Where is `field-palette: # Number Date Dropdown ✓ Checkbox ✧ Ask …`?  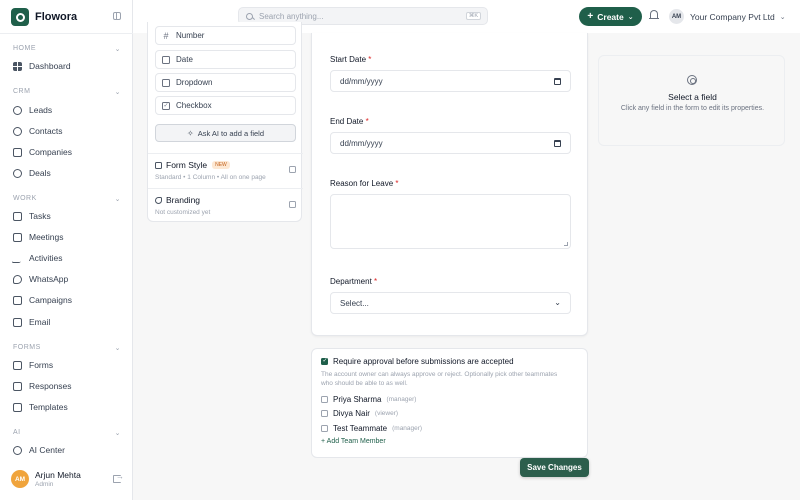
field-palette: # Number Date Dropdown ✓ Checkbox ✧ Ask … is located at coordinates (225, 122).